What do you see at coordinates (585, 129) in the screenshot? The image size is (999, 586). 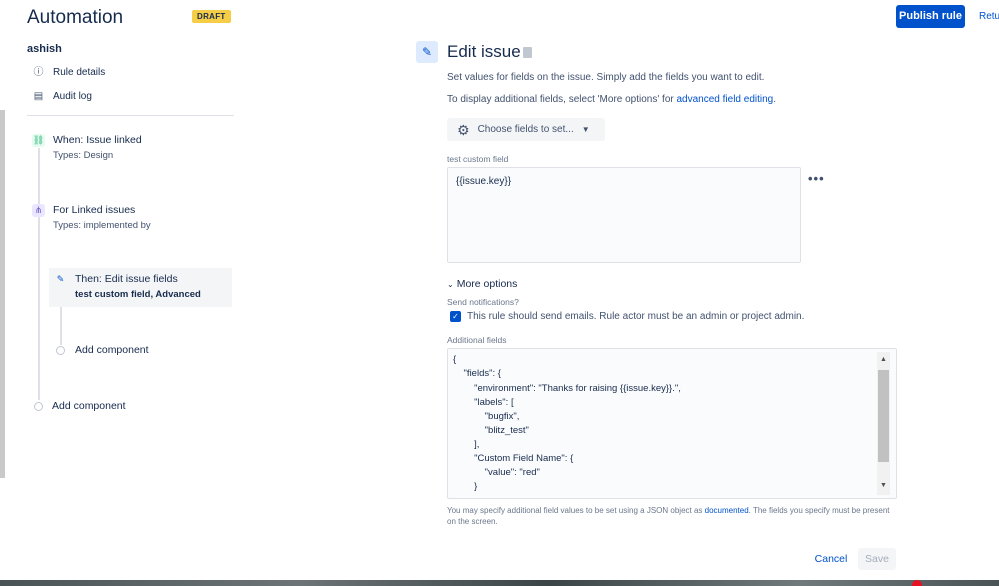 I see `chevron-down-icon: ▼` at bounding box center [585, 129].